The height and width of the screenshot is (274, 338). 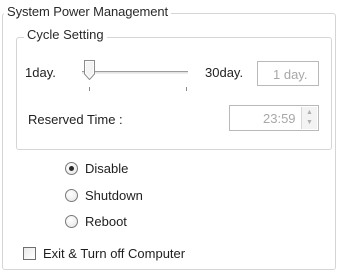 I want to click on radio-button-shutdown, so click(x=71, y=195).